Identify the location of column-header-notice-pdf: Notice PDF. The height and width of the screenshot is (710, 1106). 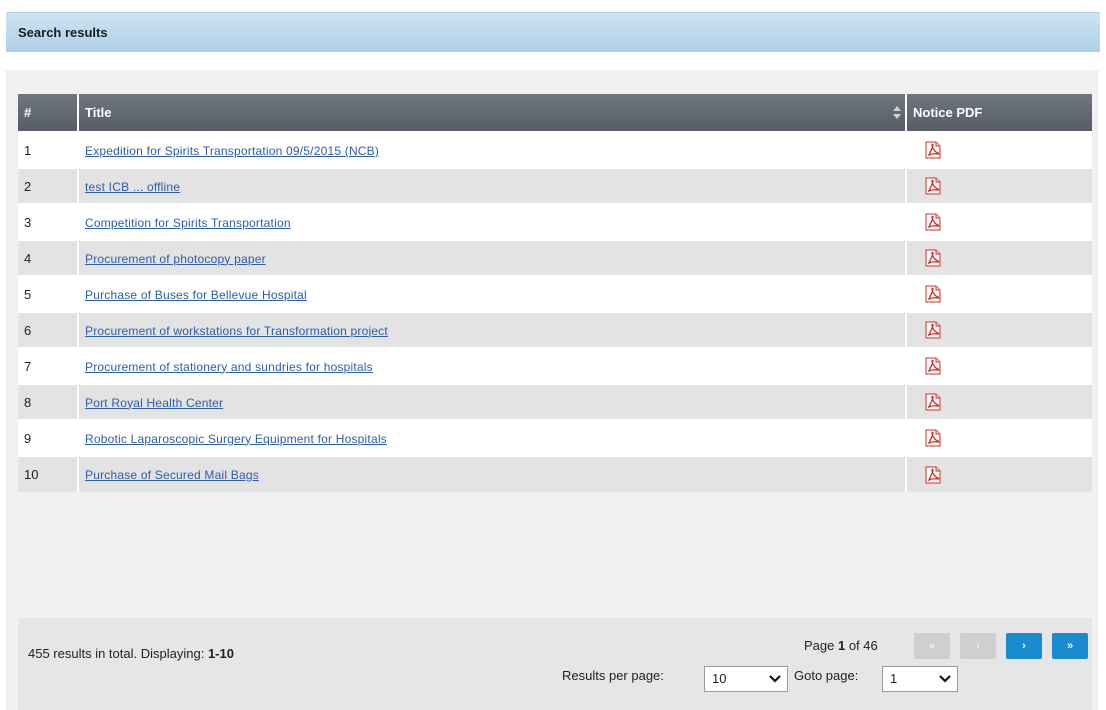
(999, 113).